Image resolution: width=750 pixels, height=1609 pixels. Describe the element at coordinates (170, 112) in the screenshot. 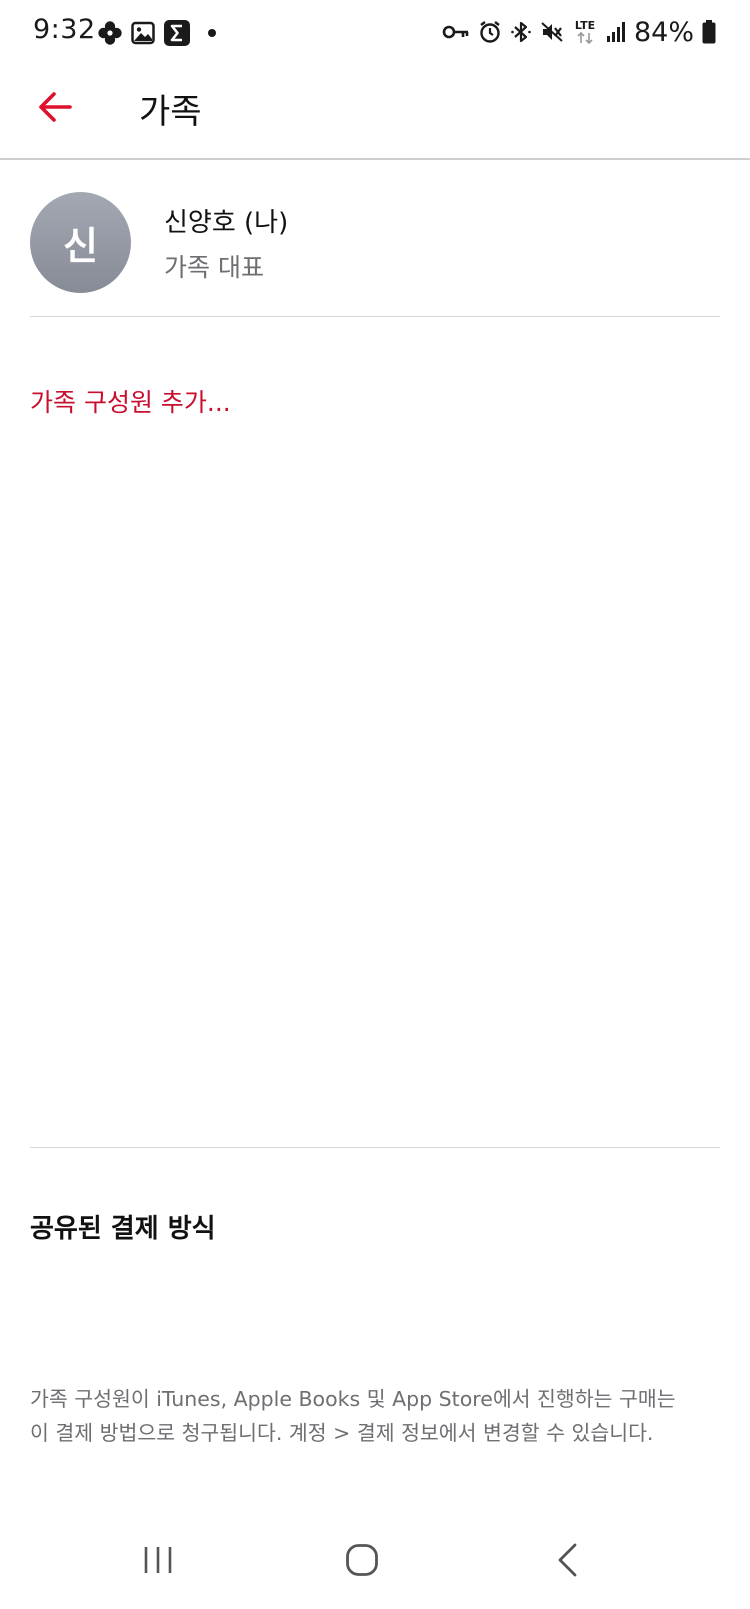

I see `page-title: 가족` at that location.